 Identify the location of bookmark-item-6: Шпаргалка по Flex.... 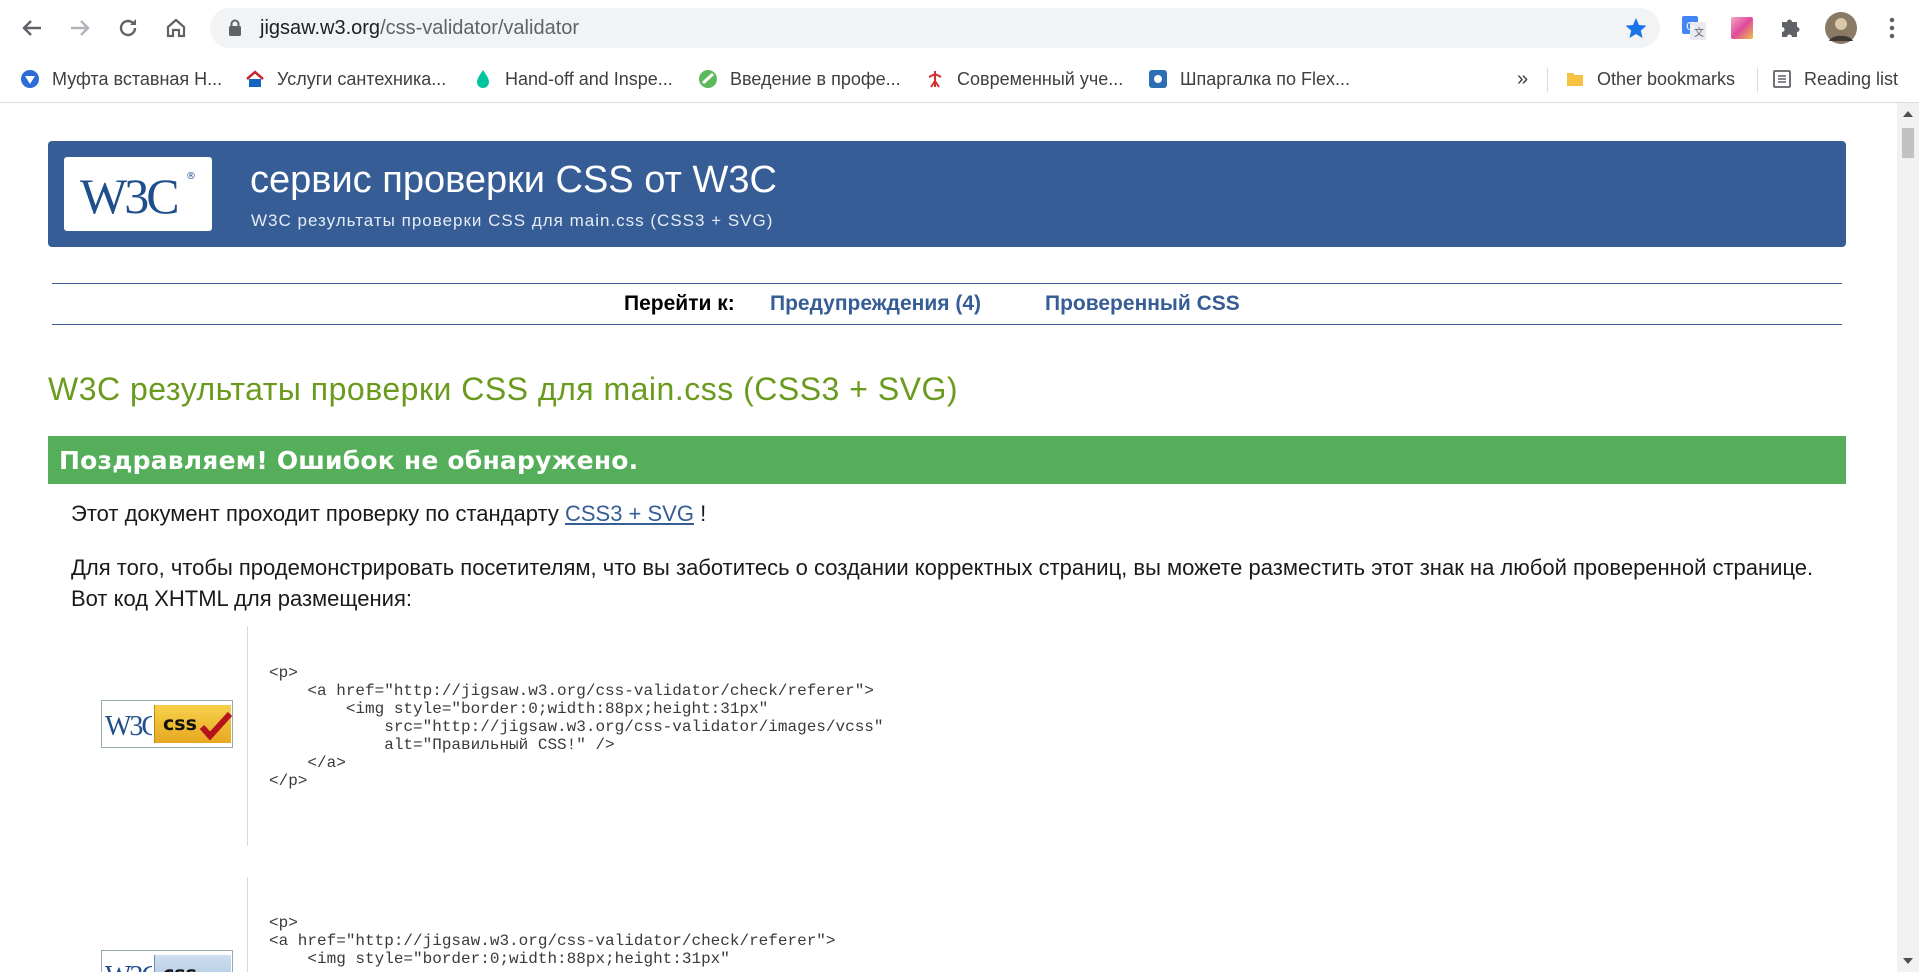
(1249, 79).